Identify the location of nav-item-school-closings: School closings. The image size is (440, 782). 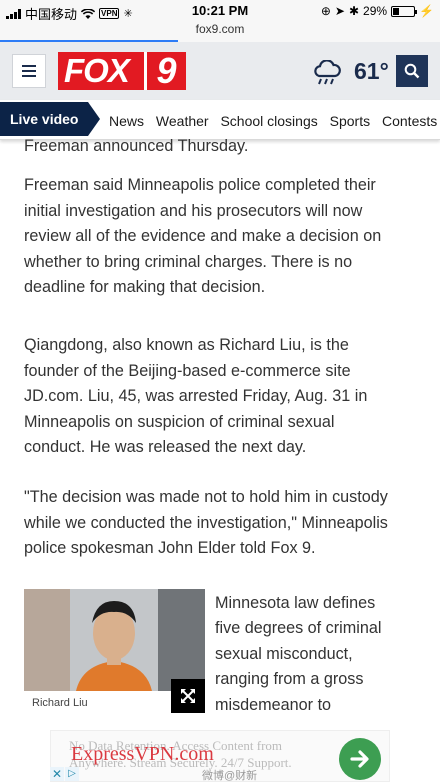
(268, 121).